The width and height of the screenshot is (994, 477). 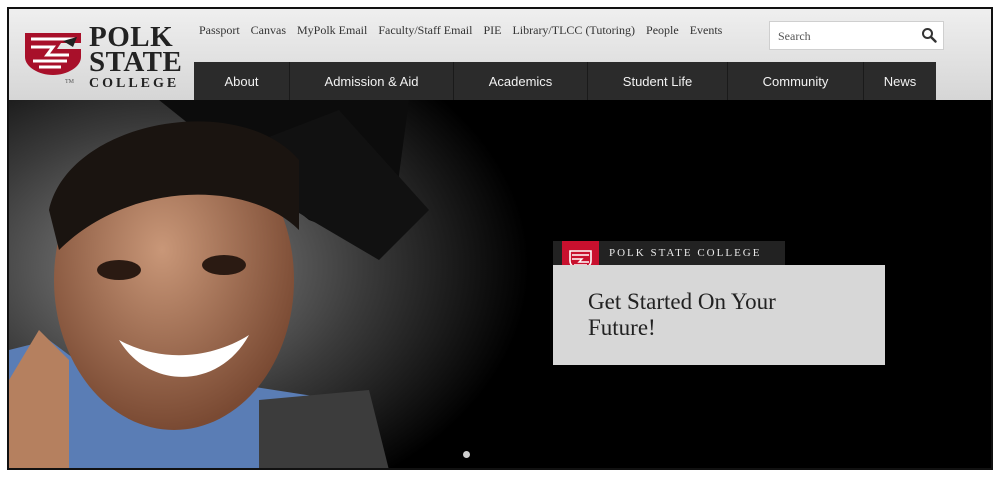 What do you see at coordinates (219, 30) in the screenshot?
I see `link-passport: Passport` at bounding box center [219, 30].